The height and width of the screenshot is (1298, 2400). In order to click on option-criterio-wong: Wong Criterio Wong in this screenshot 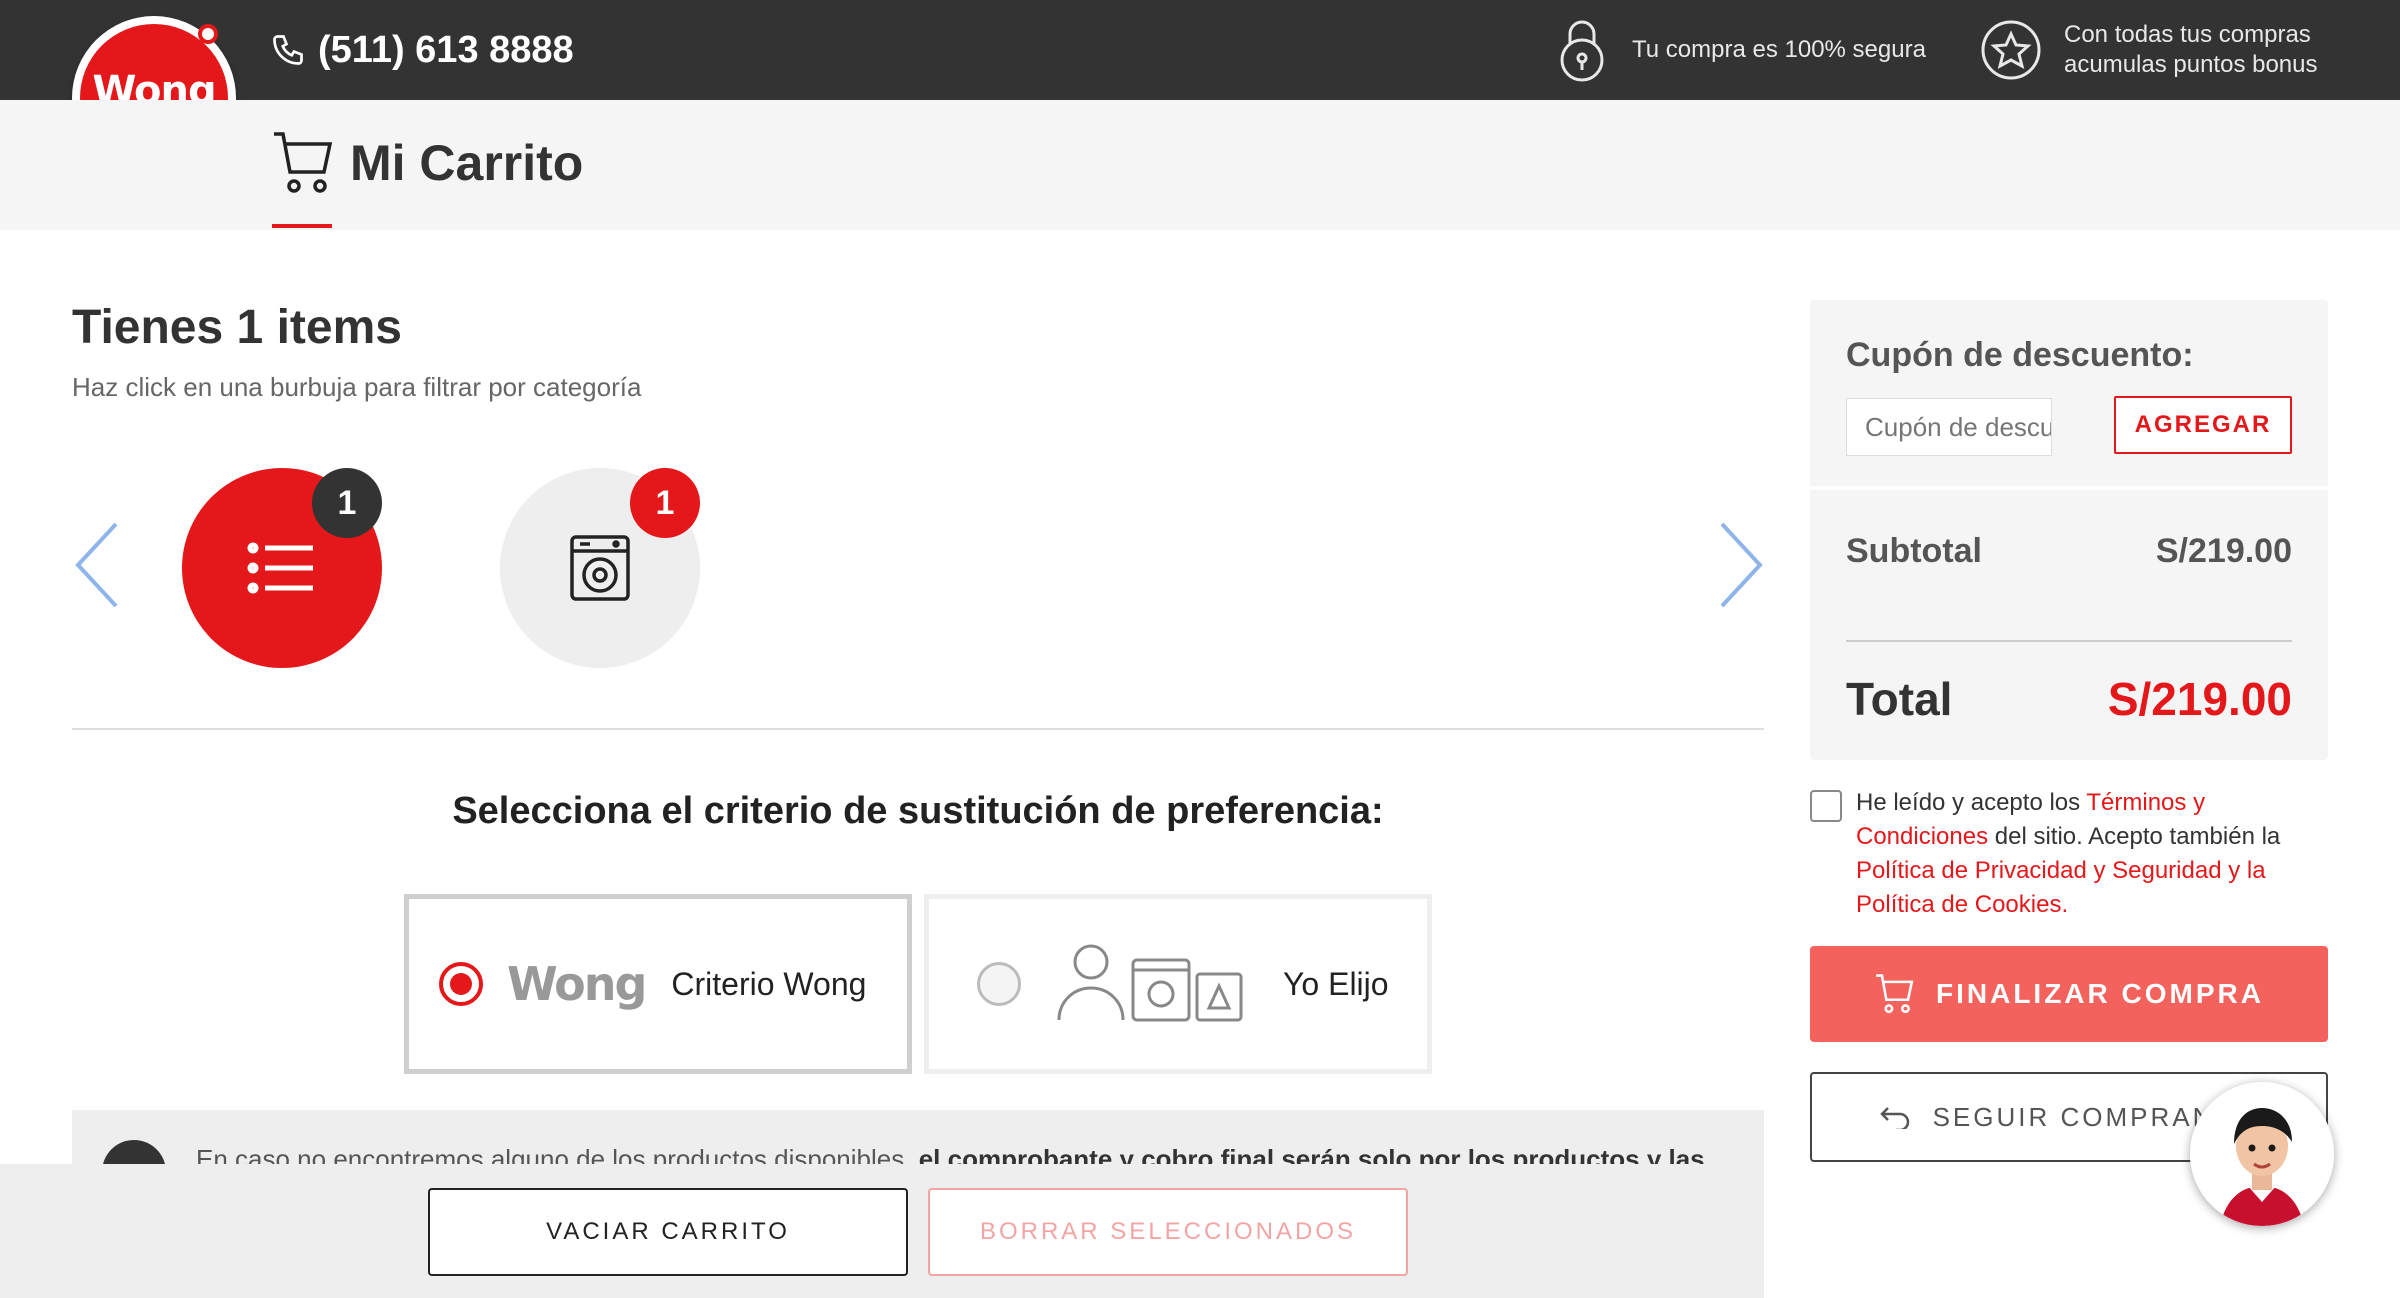, I will do `click(658, 984)`.